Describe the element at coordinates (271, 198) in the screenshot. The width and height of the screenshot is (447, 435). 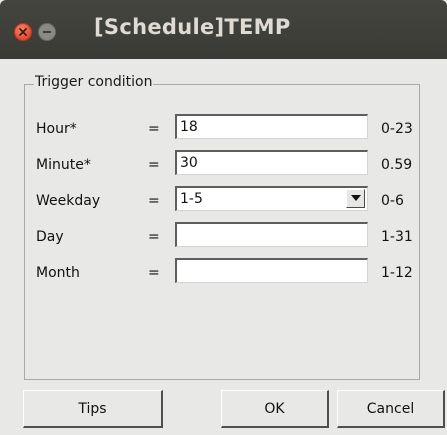
I see `weekday-combo: 1-5` at that location.